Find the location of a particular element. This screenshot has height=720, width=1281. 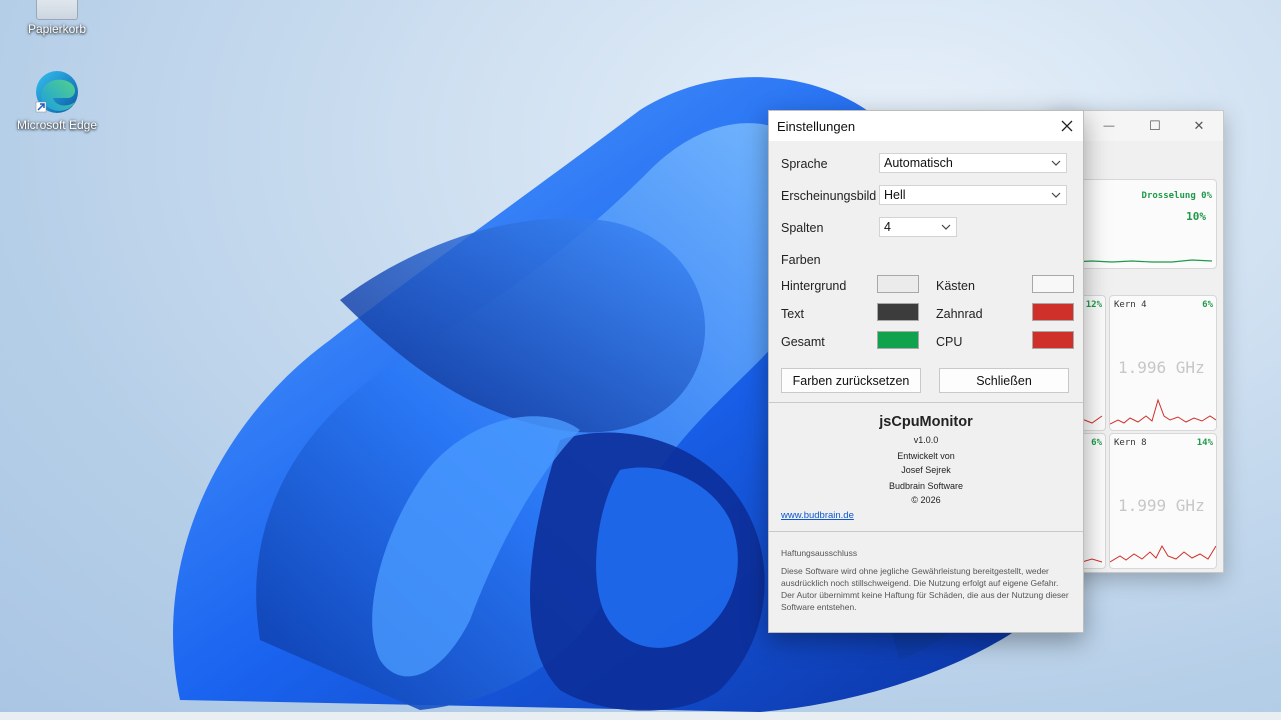

core-ghz: 1.996 GHz is located at coordinates (1161, 367).